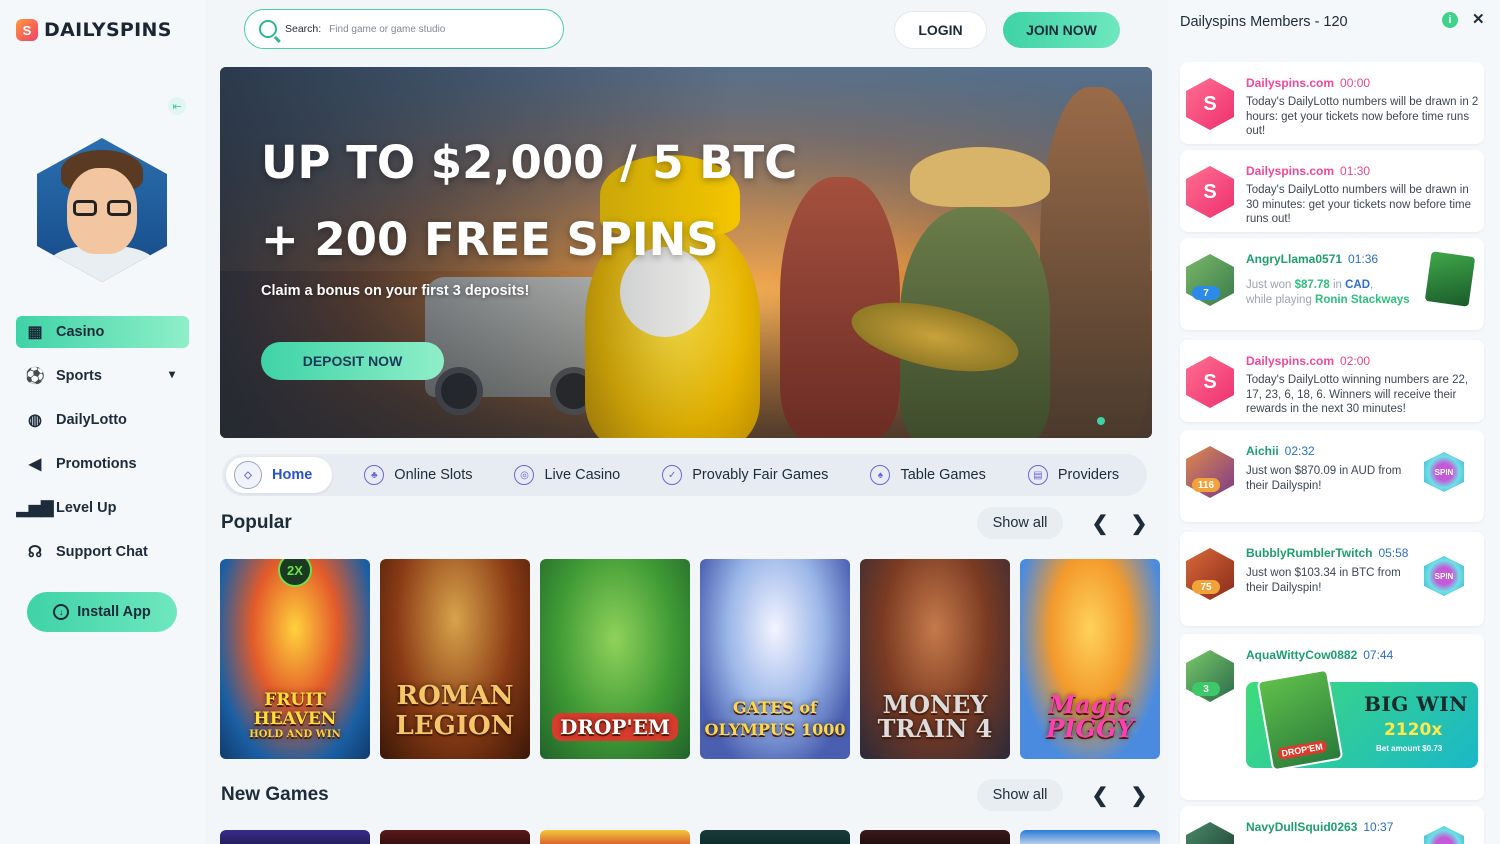  Describe the element at coordinates (1210, 192) in the screenshot. I see `dailyspins-avatar-icon: S` at that location.